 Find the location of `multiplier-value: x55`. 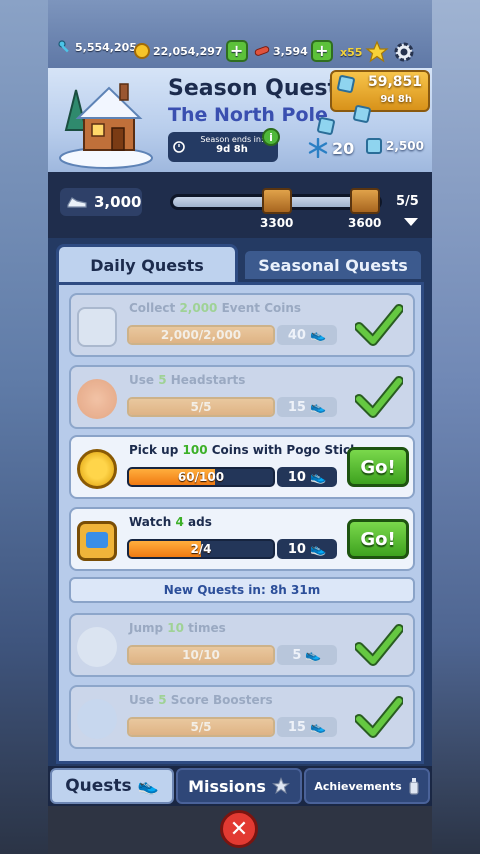

multiplier-value: x55 is located at coordinates (351, 52).